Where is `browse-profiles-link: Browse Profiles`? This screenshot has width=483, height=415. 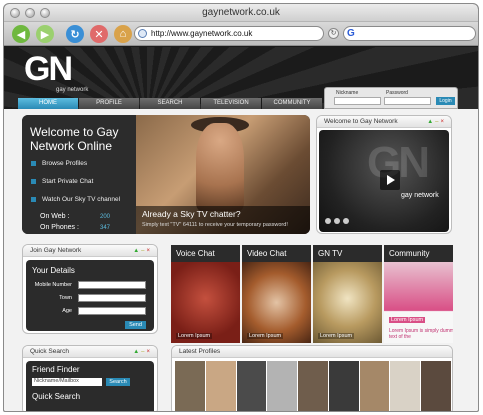
browse-profiles-link: Browse Profiles is located at coordinates (59, 163).